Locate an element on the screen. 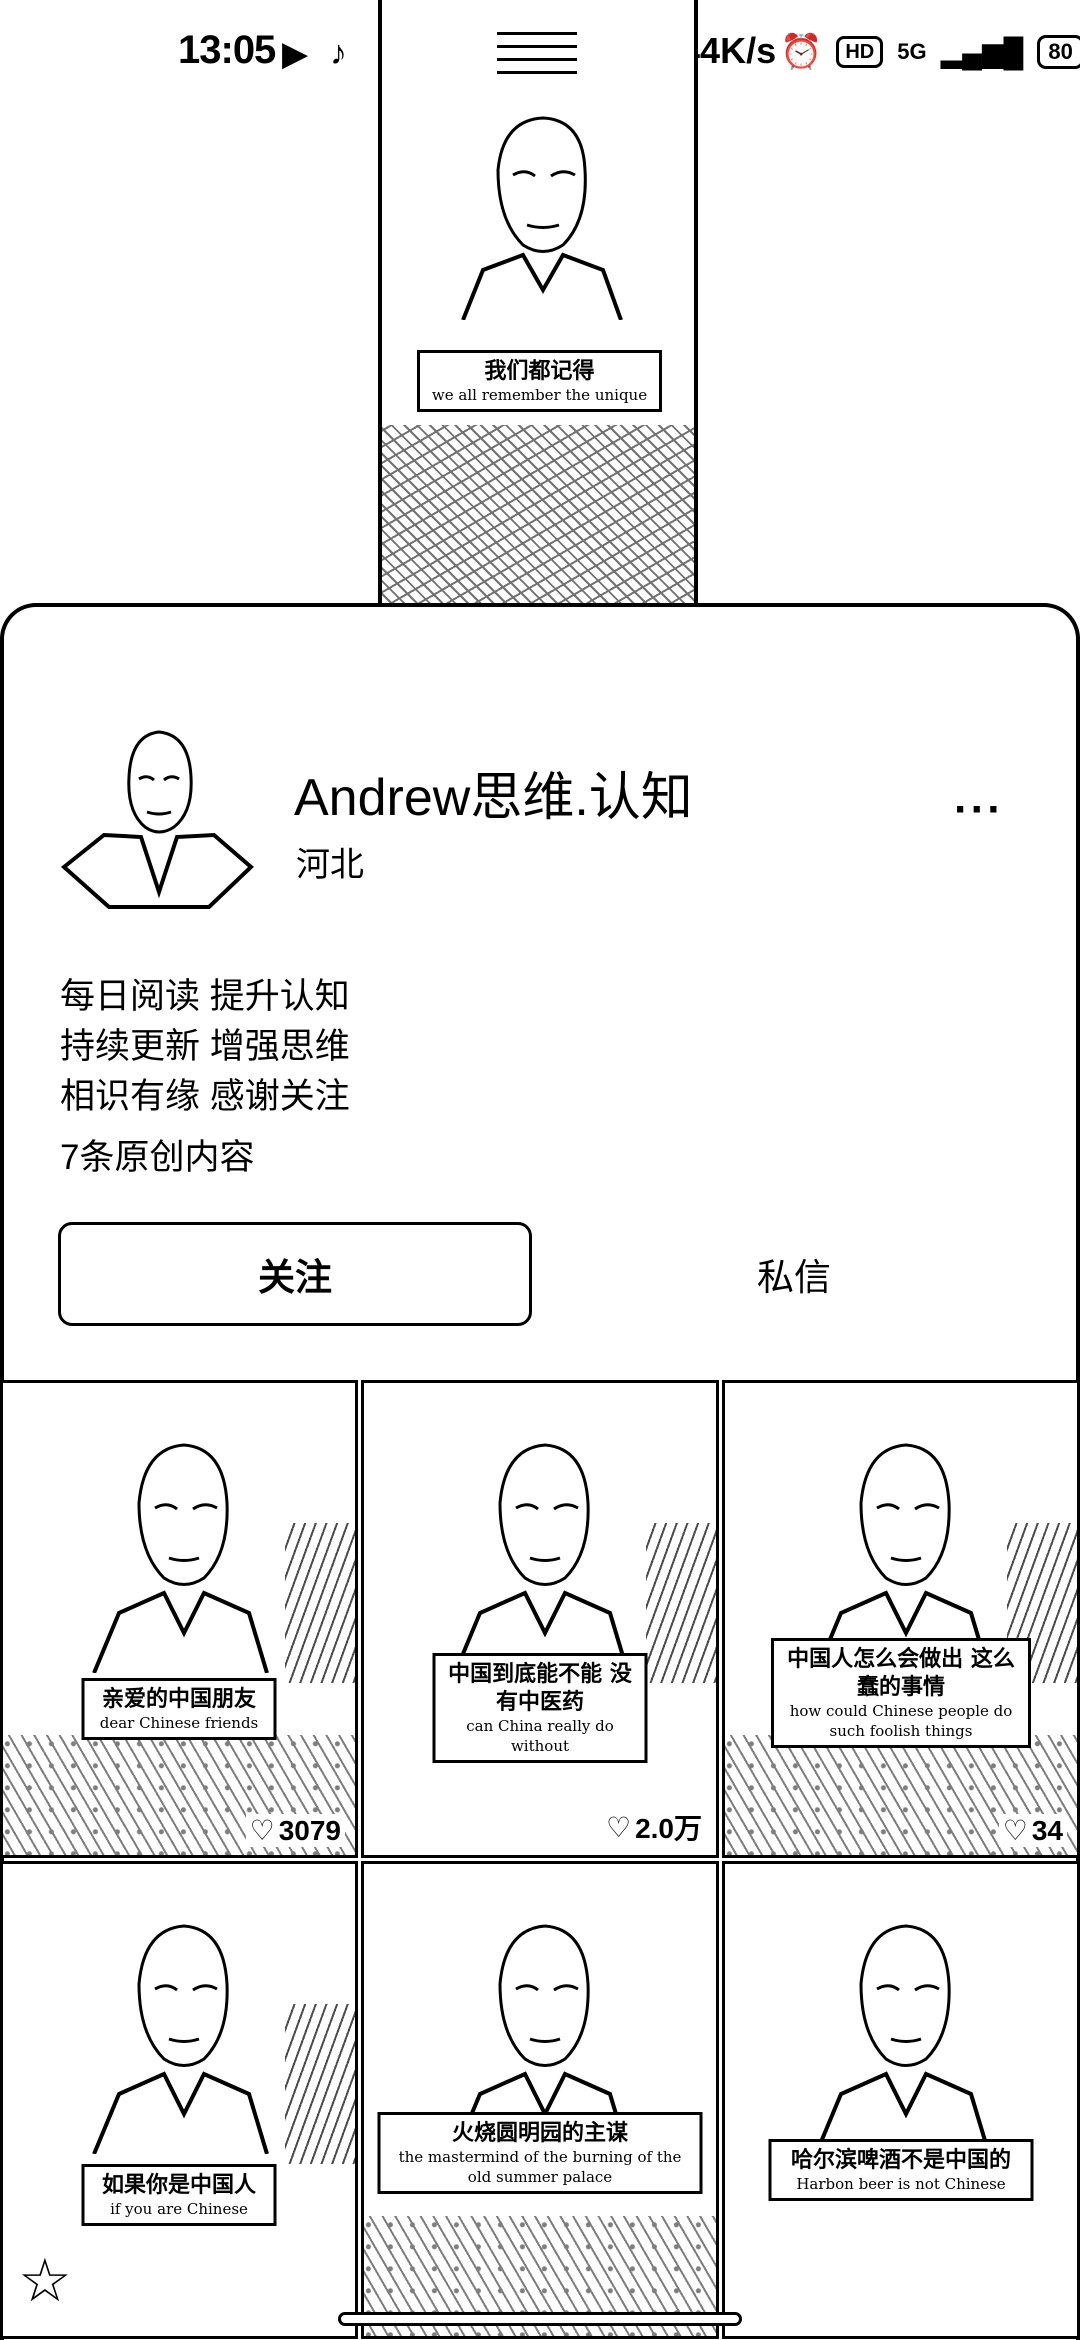 The height and width of the screenshot is (2340, 1080). video-caption: 亲爱的中国朋友 dear Chinese friends is located at coordinates (179, 1709).